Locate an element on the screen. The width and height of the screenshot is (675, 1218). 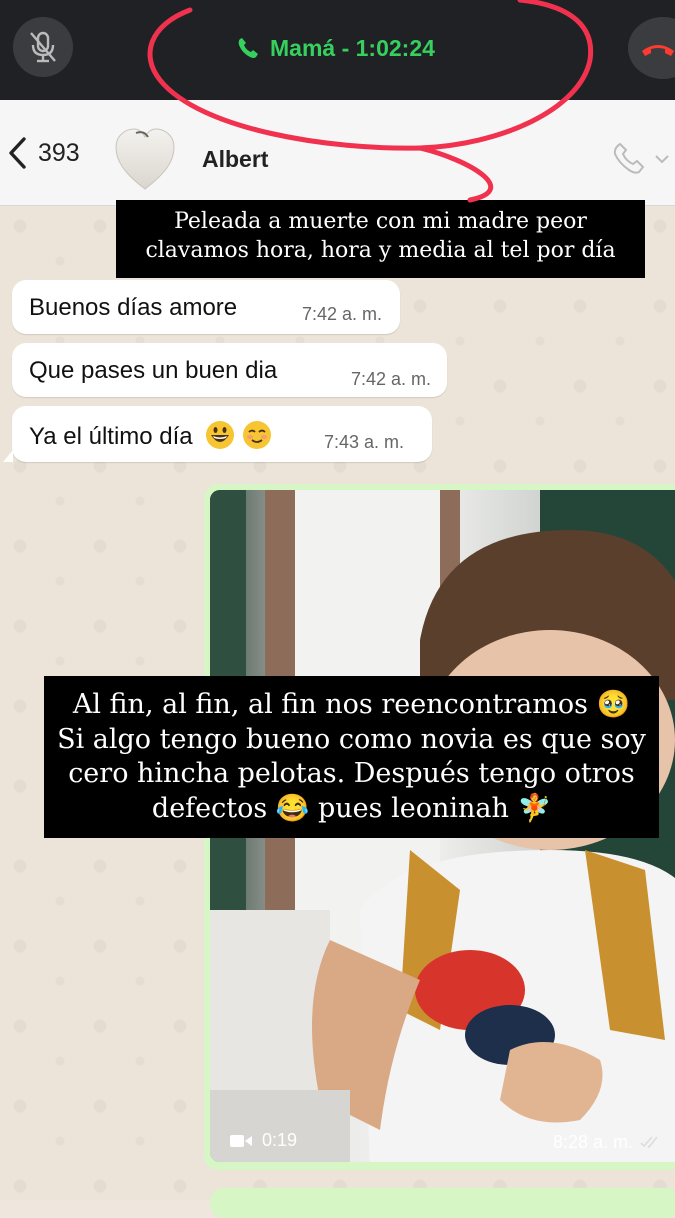
mic-off-icon is located at coordinates (43, 47).